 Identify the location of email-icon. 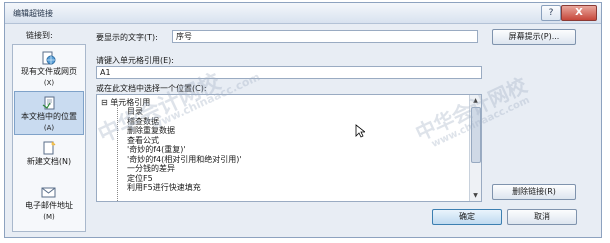
(48, 192).